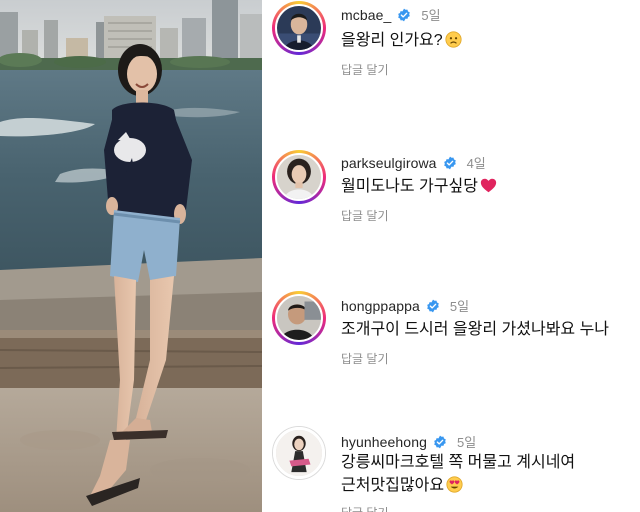  Describe the element at coordinates (454, 484) in the screenshot. I see `heart-eyes-emoji-icon` at that location.